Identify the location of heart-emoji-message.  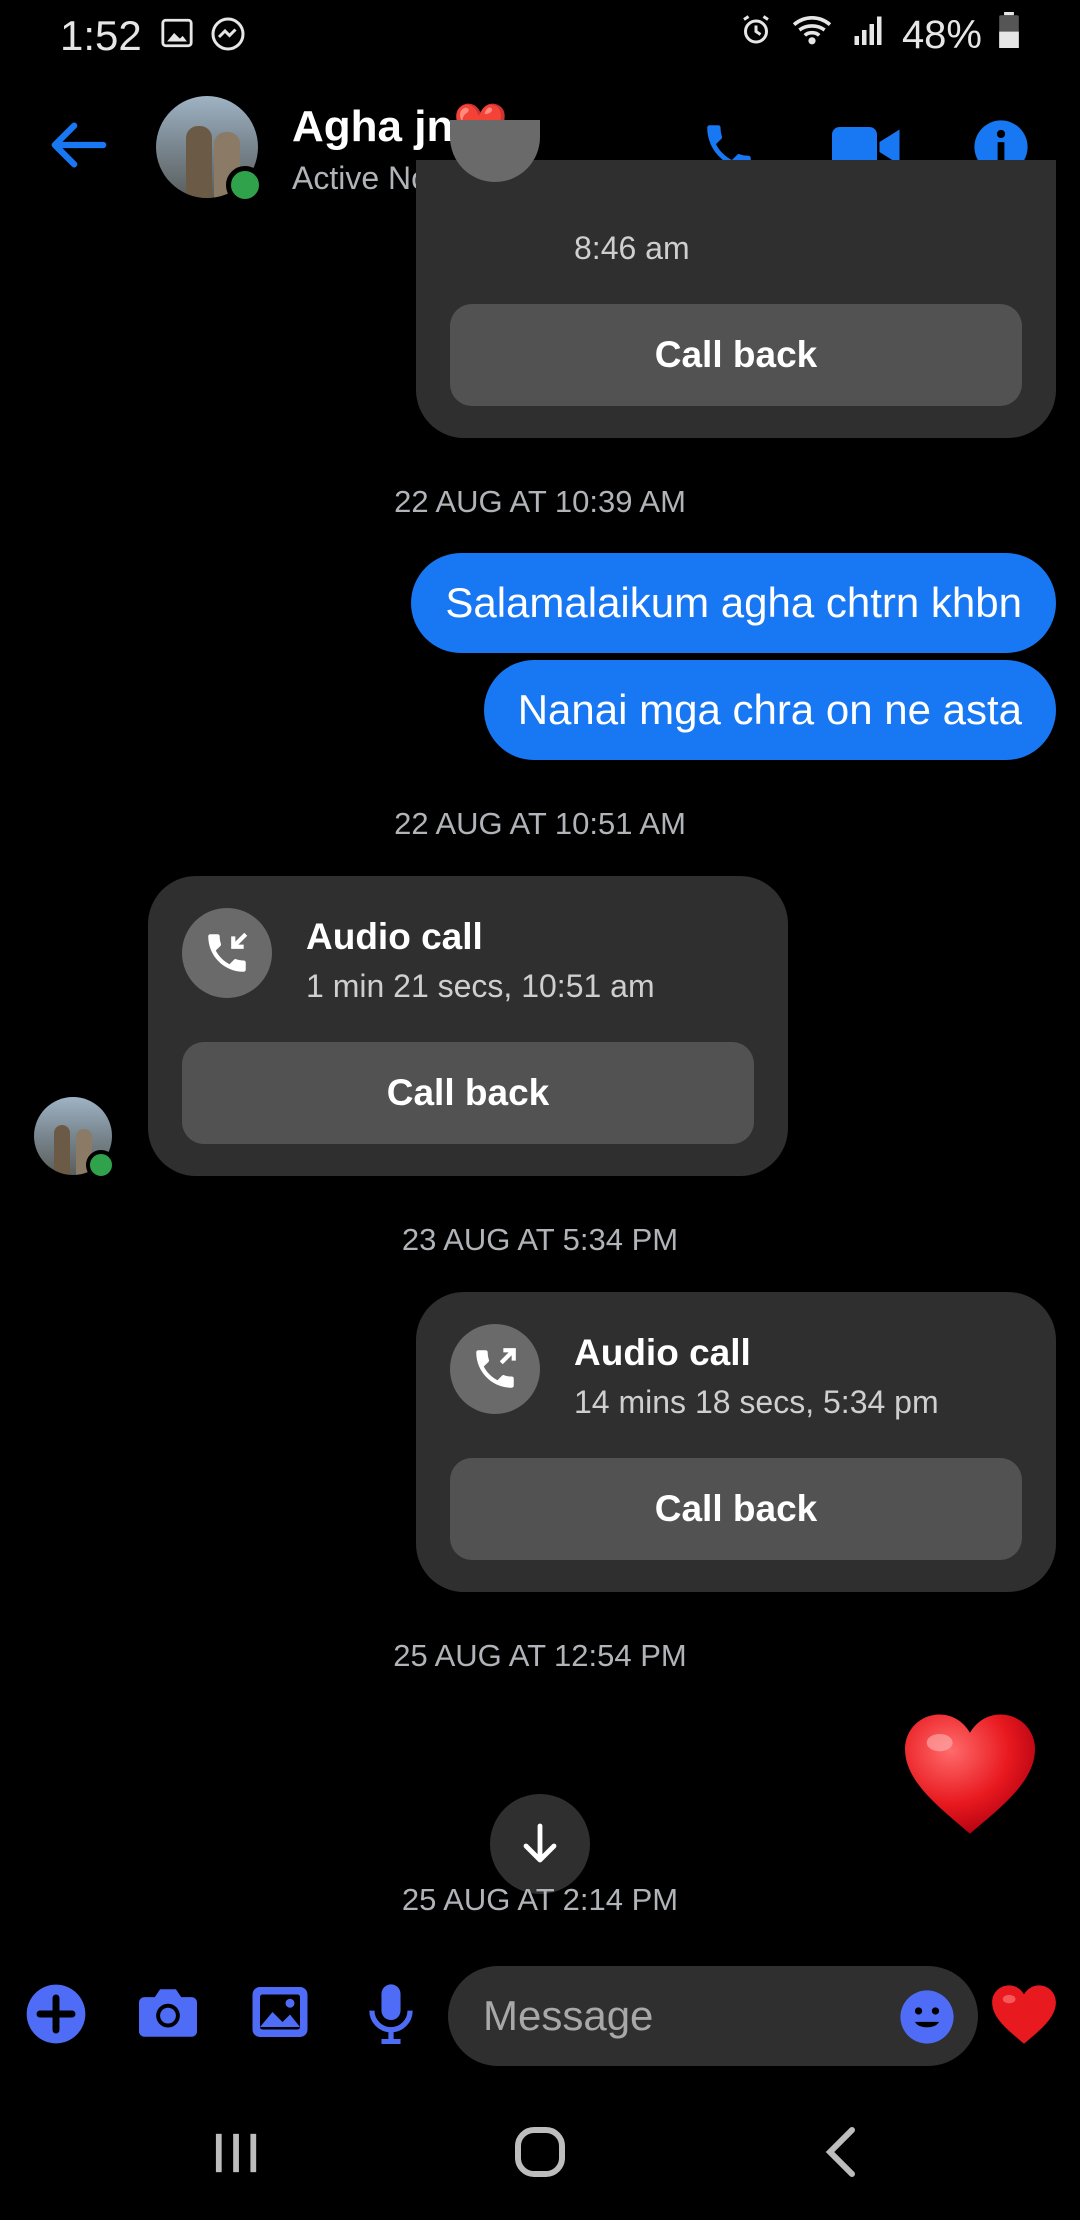
(970, 1775).